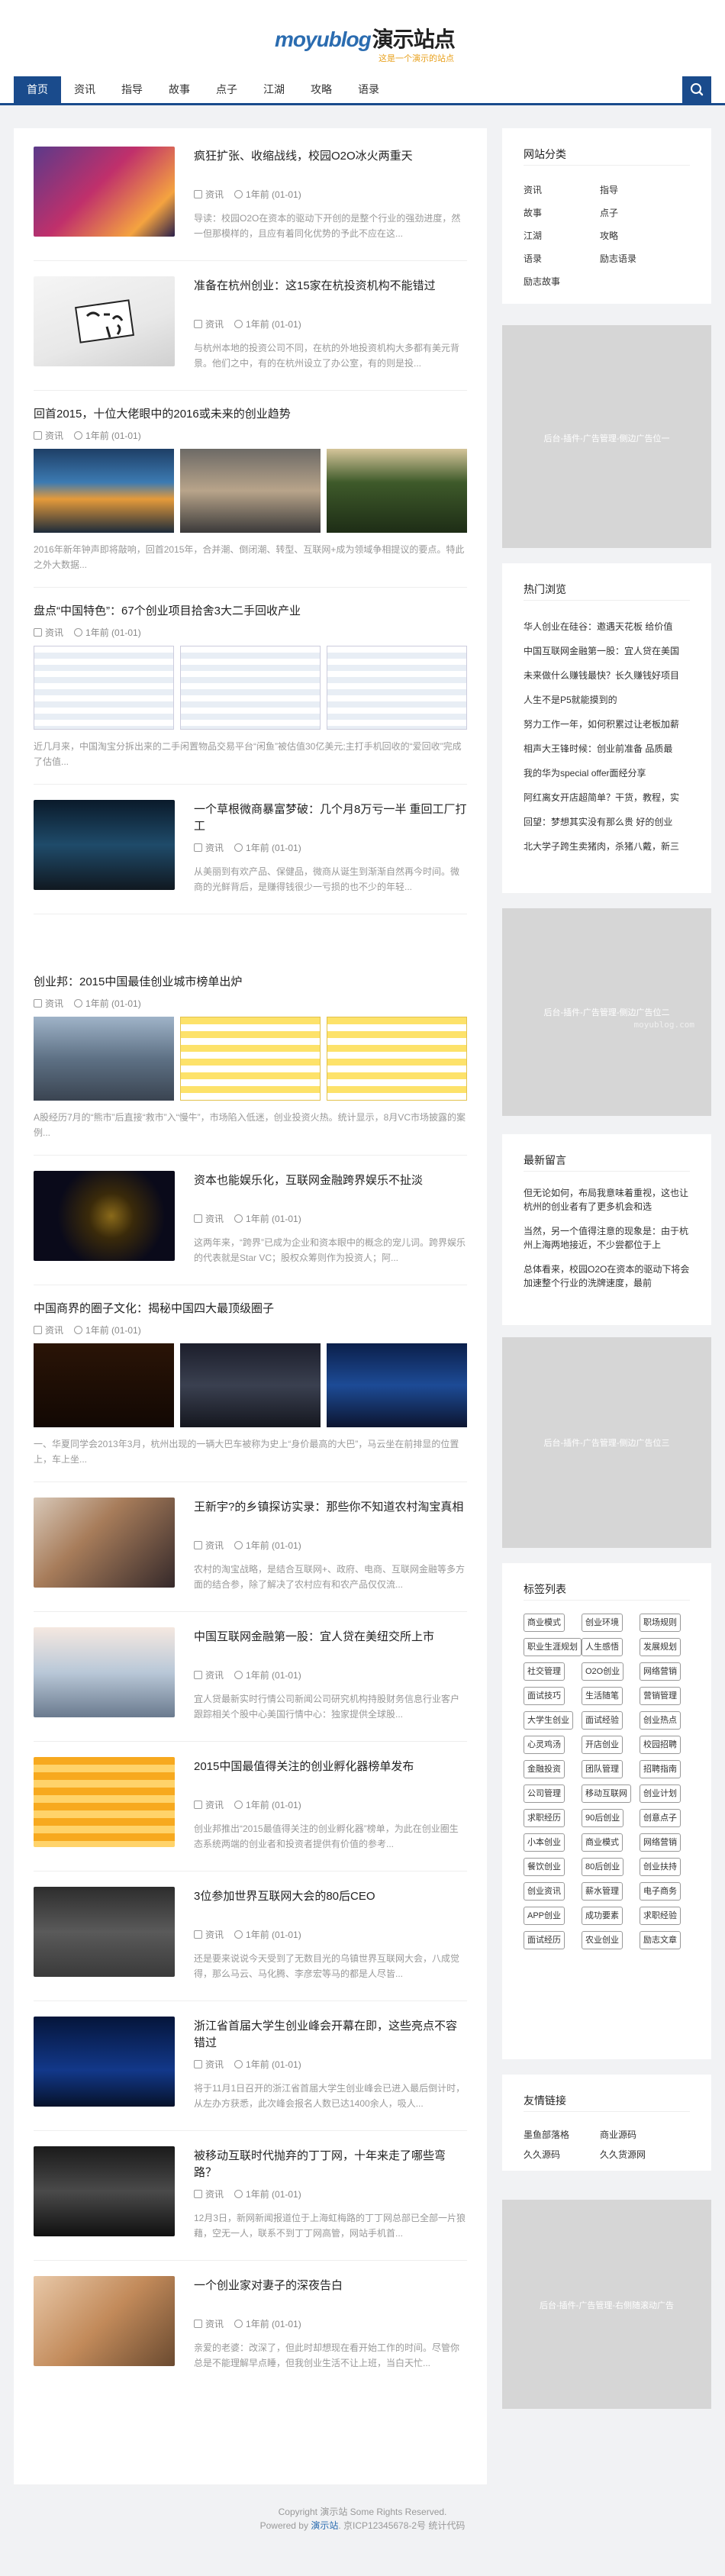 This screenshot has height=2576, width=725. I want to click on tag-link: 金融投资, so click(544, 1769).